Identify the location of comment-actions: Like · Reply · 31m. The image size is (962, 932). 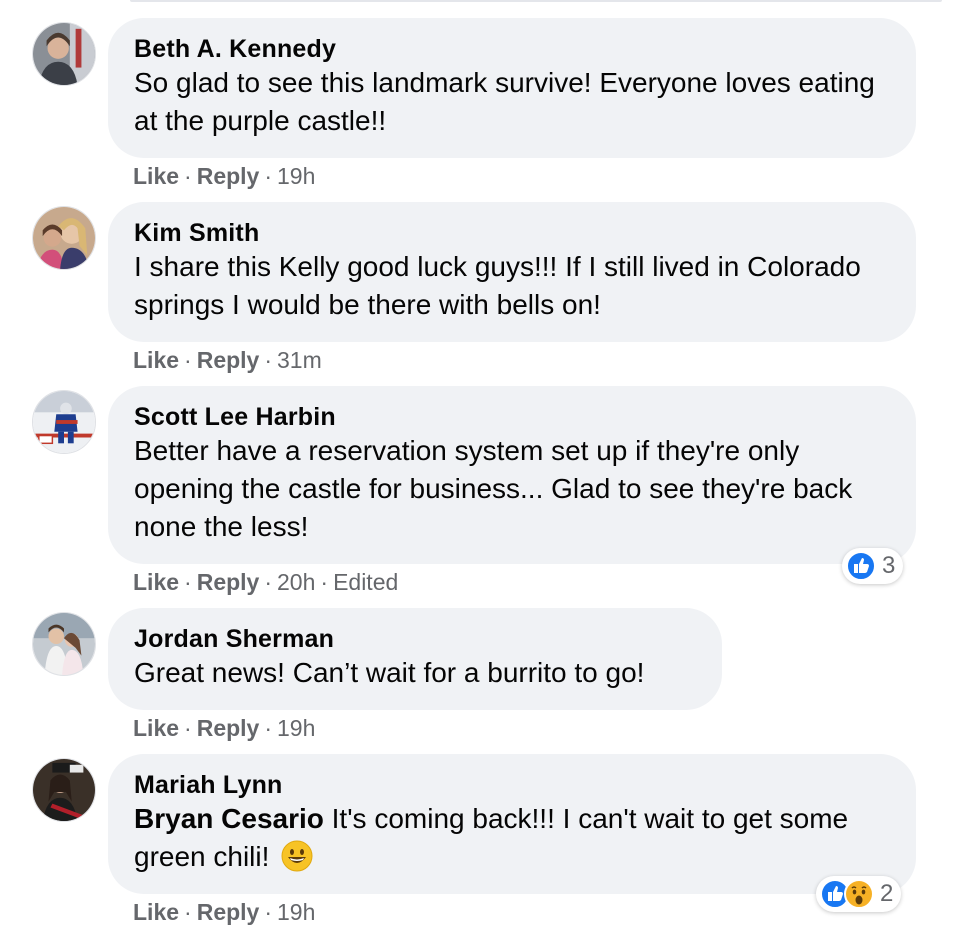
(227, 360).